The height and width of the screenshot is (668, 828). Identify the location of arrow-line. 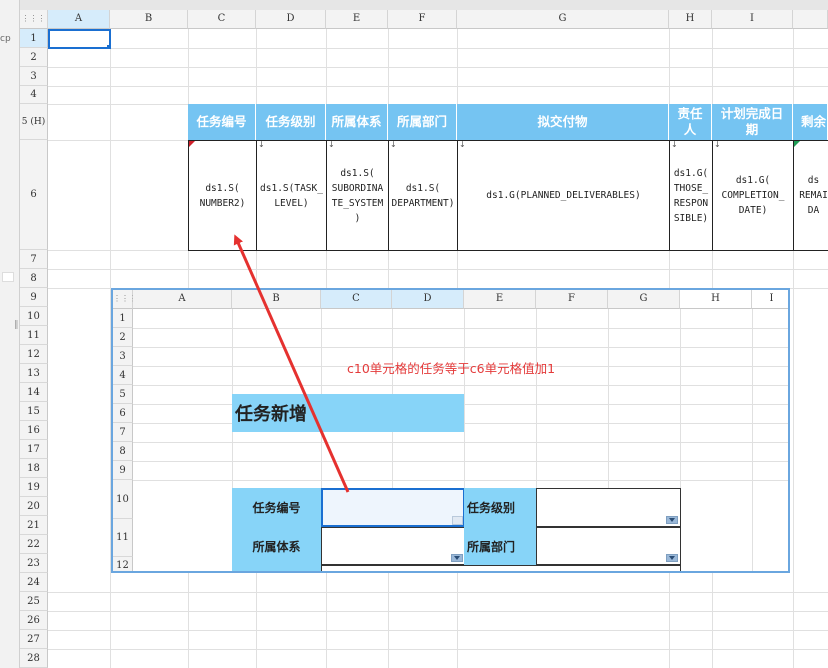
(291, 363).